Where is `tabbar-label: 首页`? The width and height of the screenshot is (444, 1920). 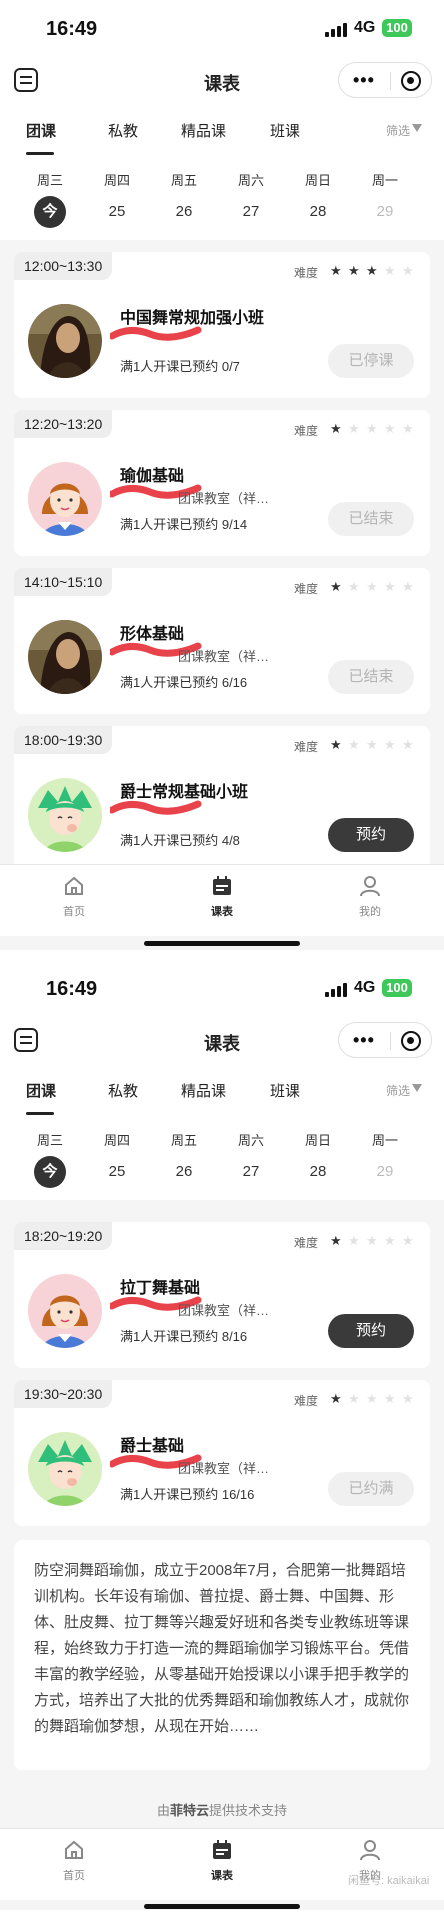 tabbar-label: 首页 is located at coordinates (74, 1876).